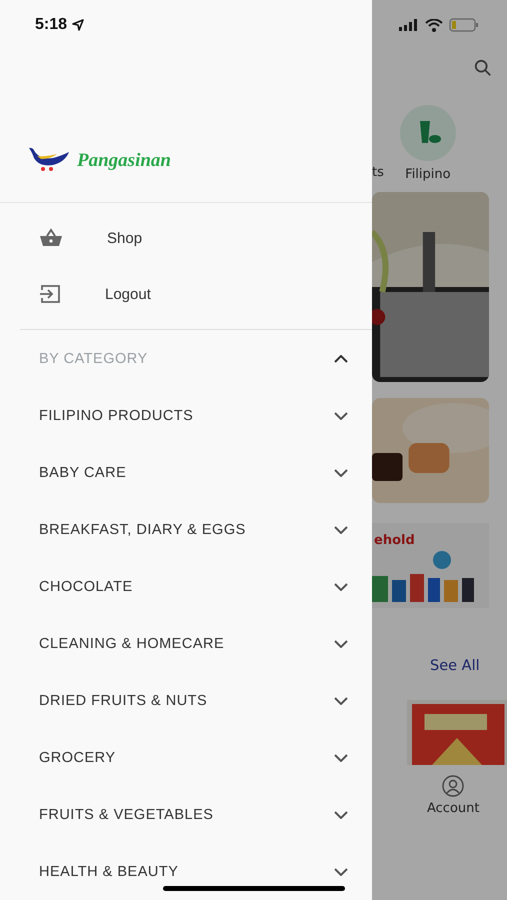  I want to click on category-tab: ts, so click(378, 172).